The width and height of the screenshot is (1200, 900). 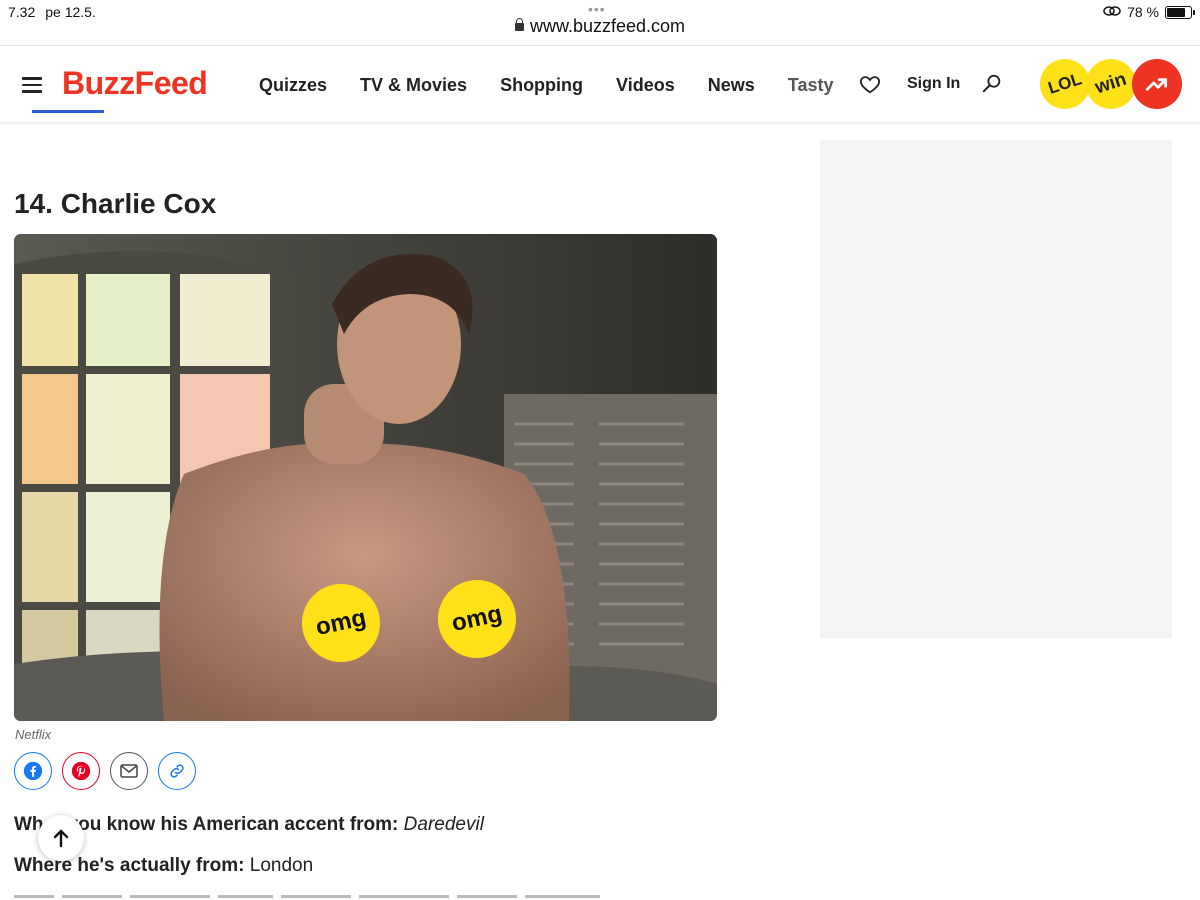 I want to click on status-bar: 7.32 pe 12.5. ••• www.buzzfeed.com 78 %, so click(x=600, y=23).